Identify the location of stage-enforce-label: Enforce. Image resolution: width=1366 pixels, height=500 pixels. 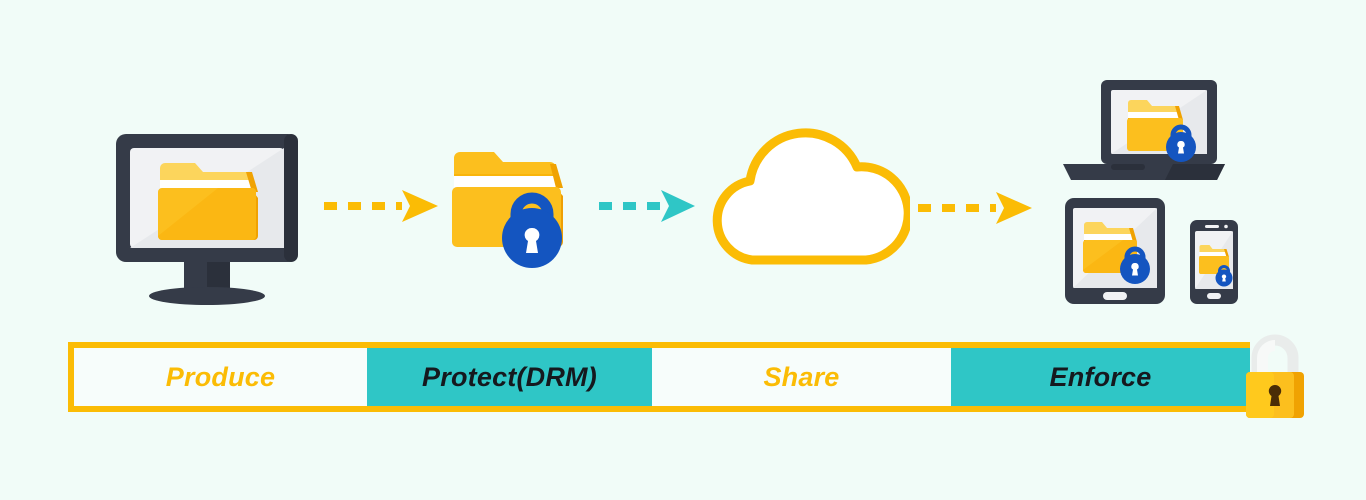
(1100, 376).